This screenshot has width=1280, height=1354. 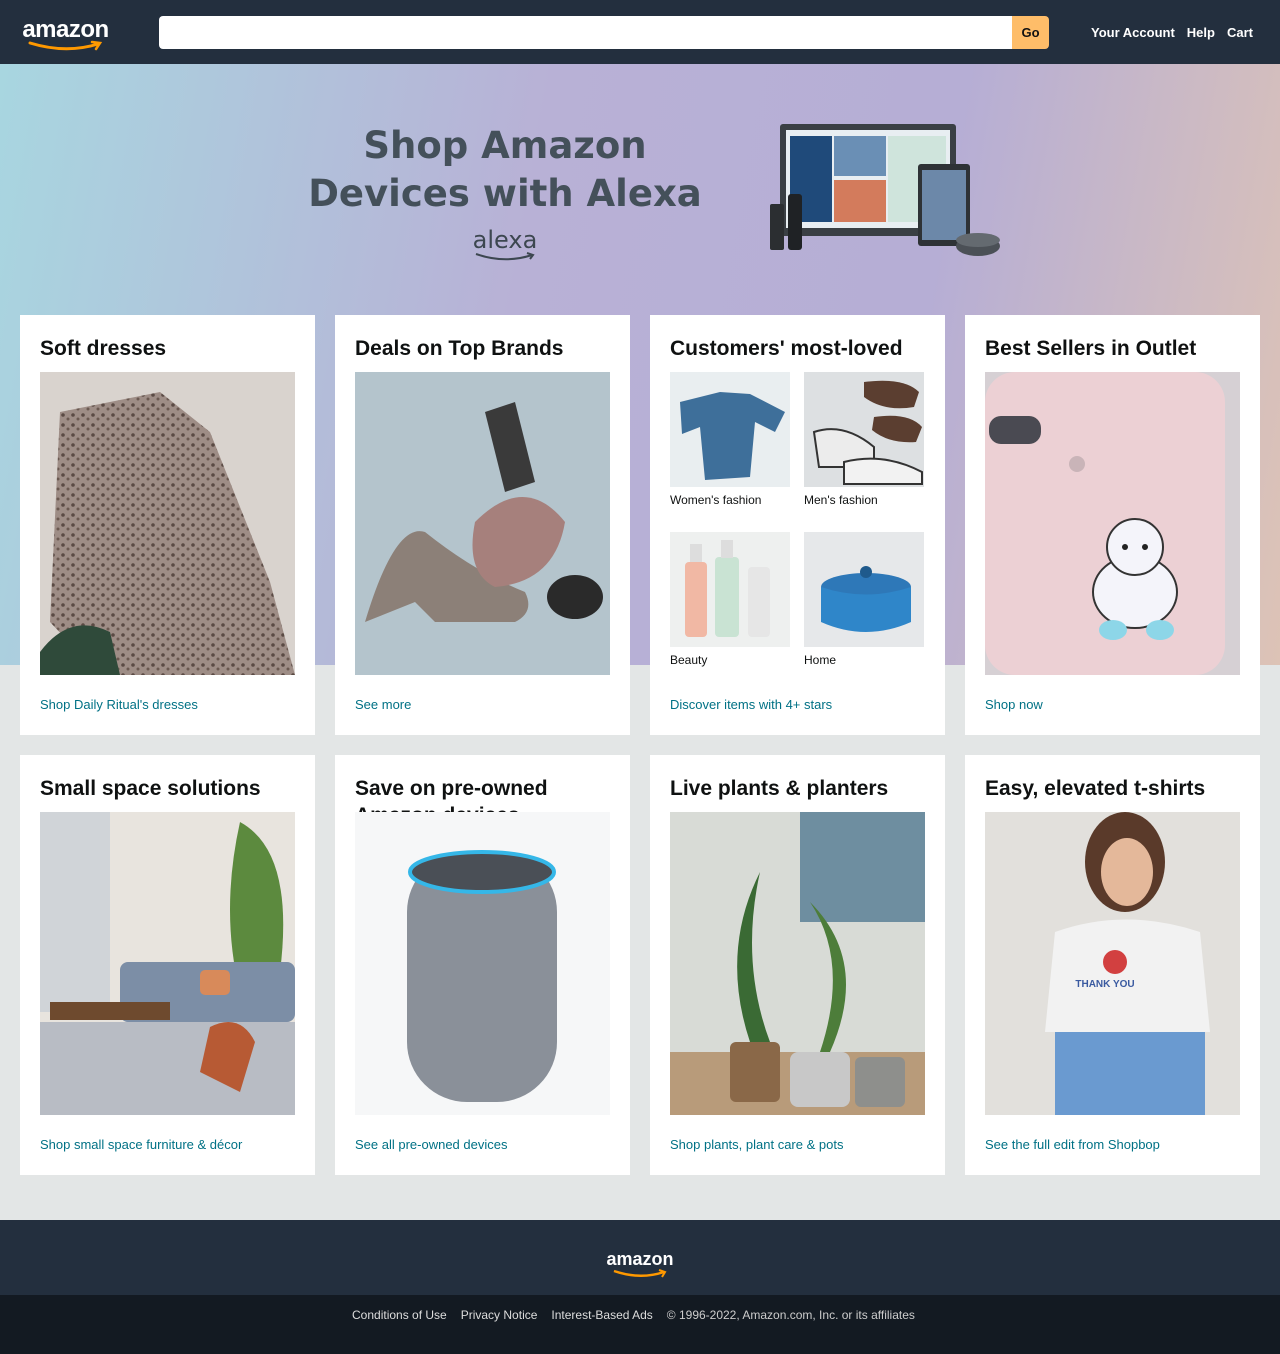 What do you see at coordinates (730, 429) in the screenshot?
I see `blue-top-image` at bounding box center [730, 429].